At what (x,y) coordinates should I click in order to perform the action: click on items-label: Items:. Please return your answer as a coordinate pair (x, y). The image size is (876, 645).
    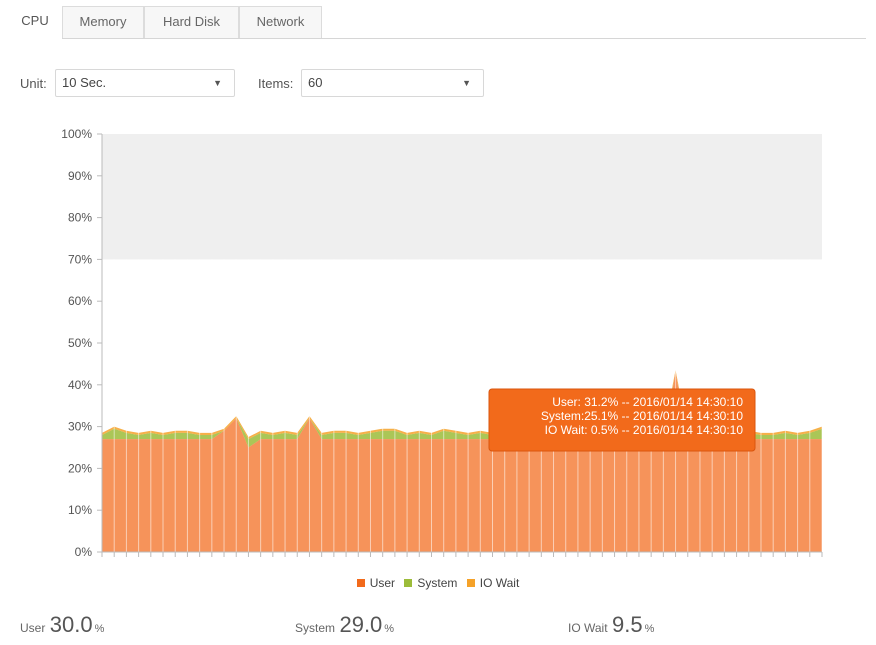
    Looking at the image, I should click on (276, 83).